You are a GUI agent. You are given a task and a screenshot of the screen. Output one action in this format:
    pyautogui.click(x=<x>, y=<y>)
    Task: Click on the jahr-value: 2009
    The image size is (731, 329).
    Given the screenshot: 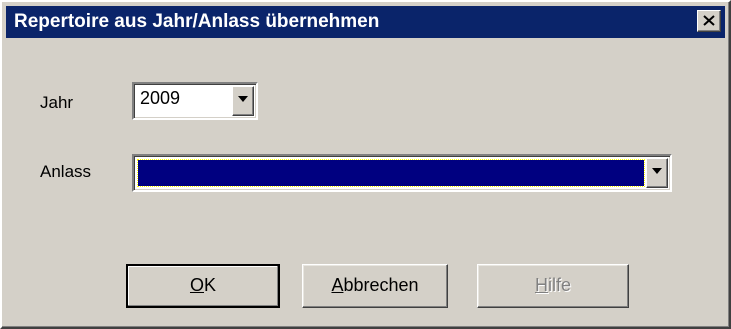 What is the action you would take?
    pyautogui.click(x=160, y=98)
    